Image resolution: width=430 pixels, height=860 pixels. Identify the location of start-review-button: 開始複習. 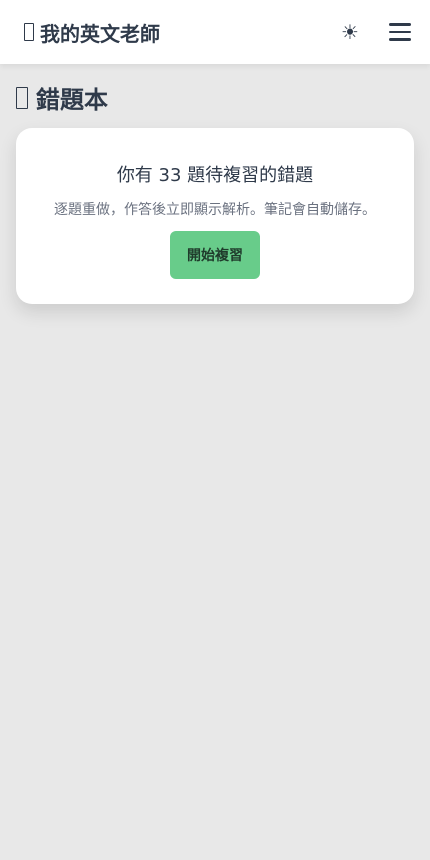
(215, 255).